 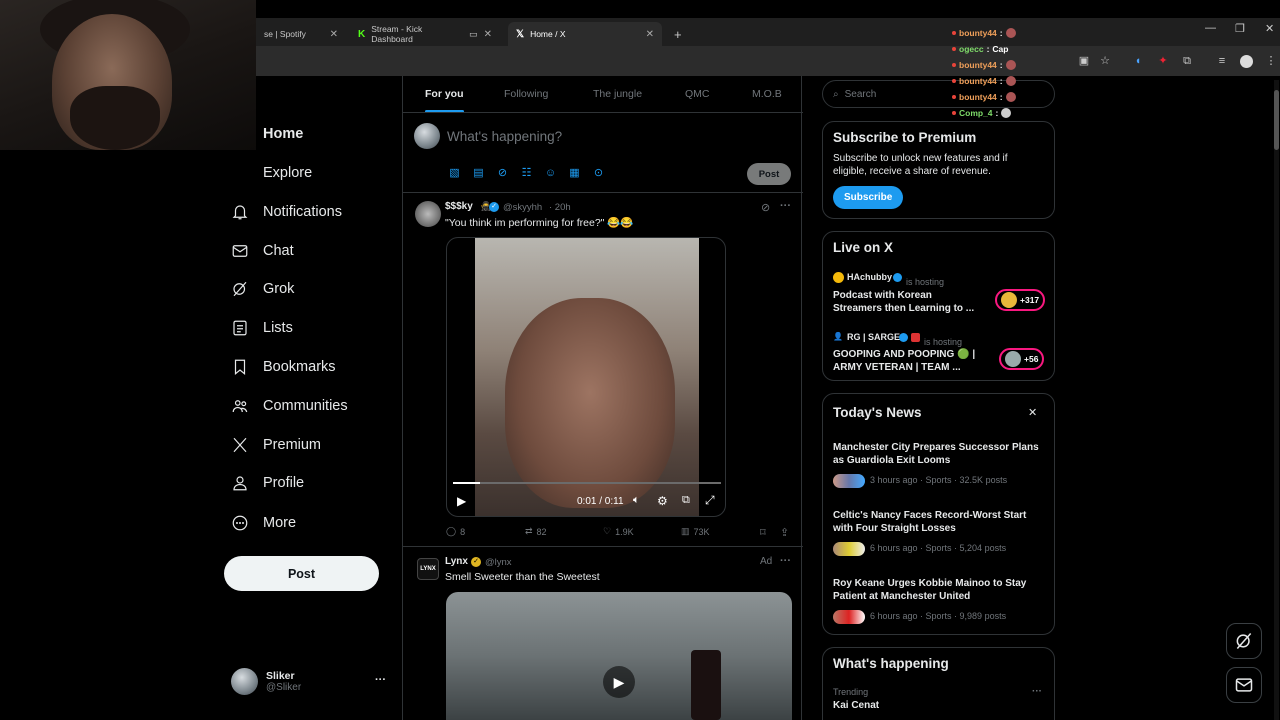 What do you see at coordinates (444, 100) in the screenshot?
I see `tab-for-you: For you` at bounding box center [444, 100].